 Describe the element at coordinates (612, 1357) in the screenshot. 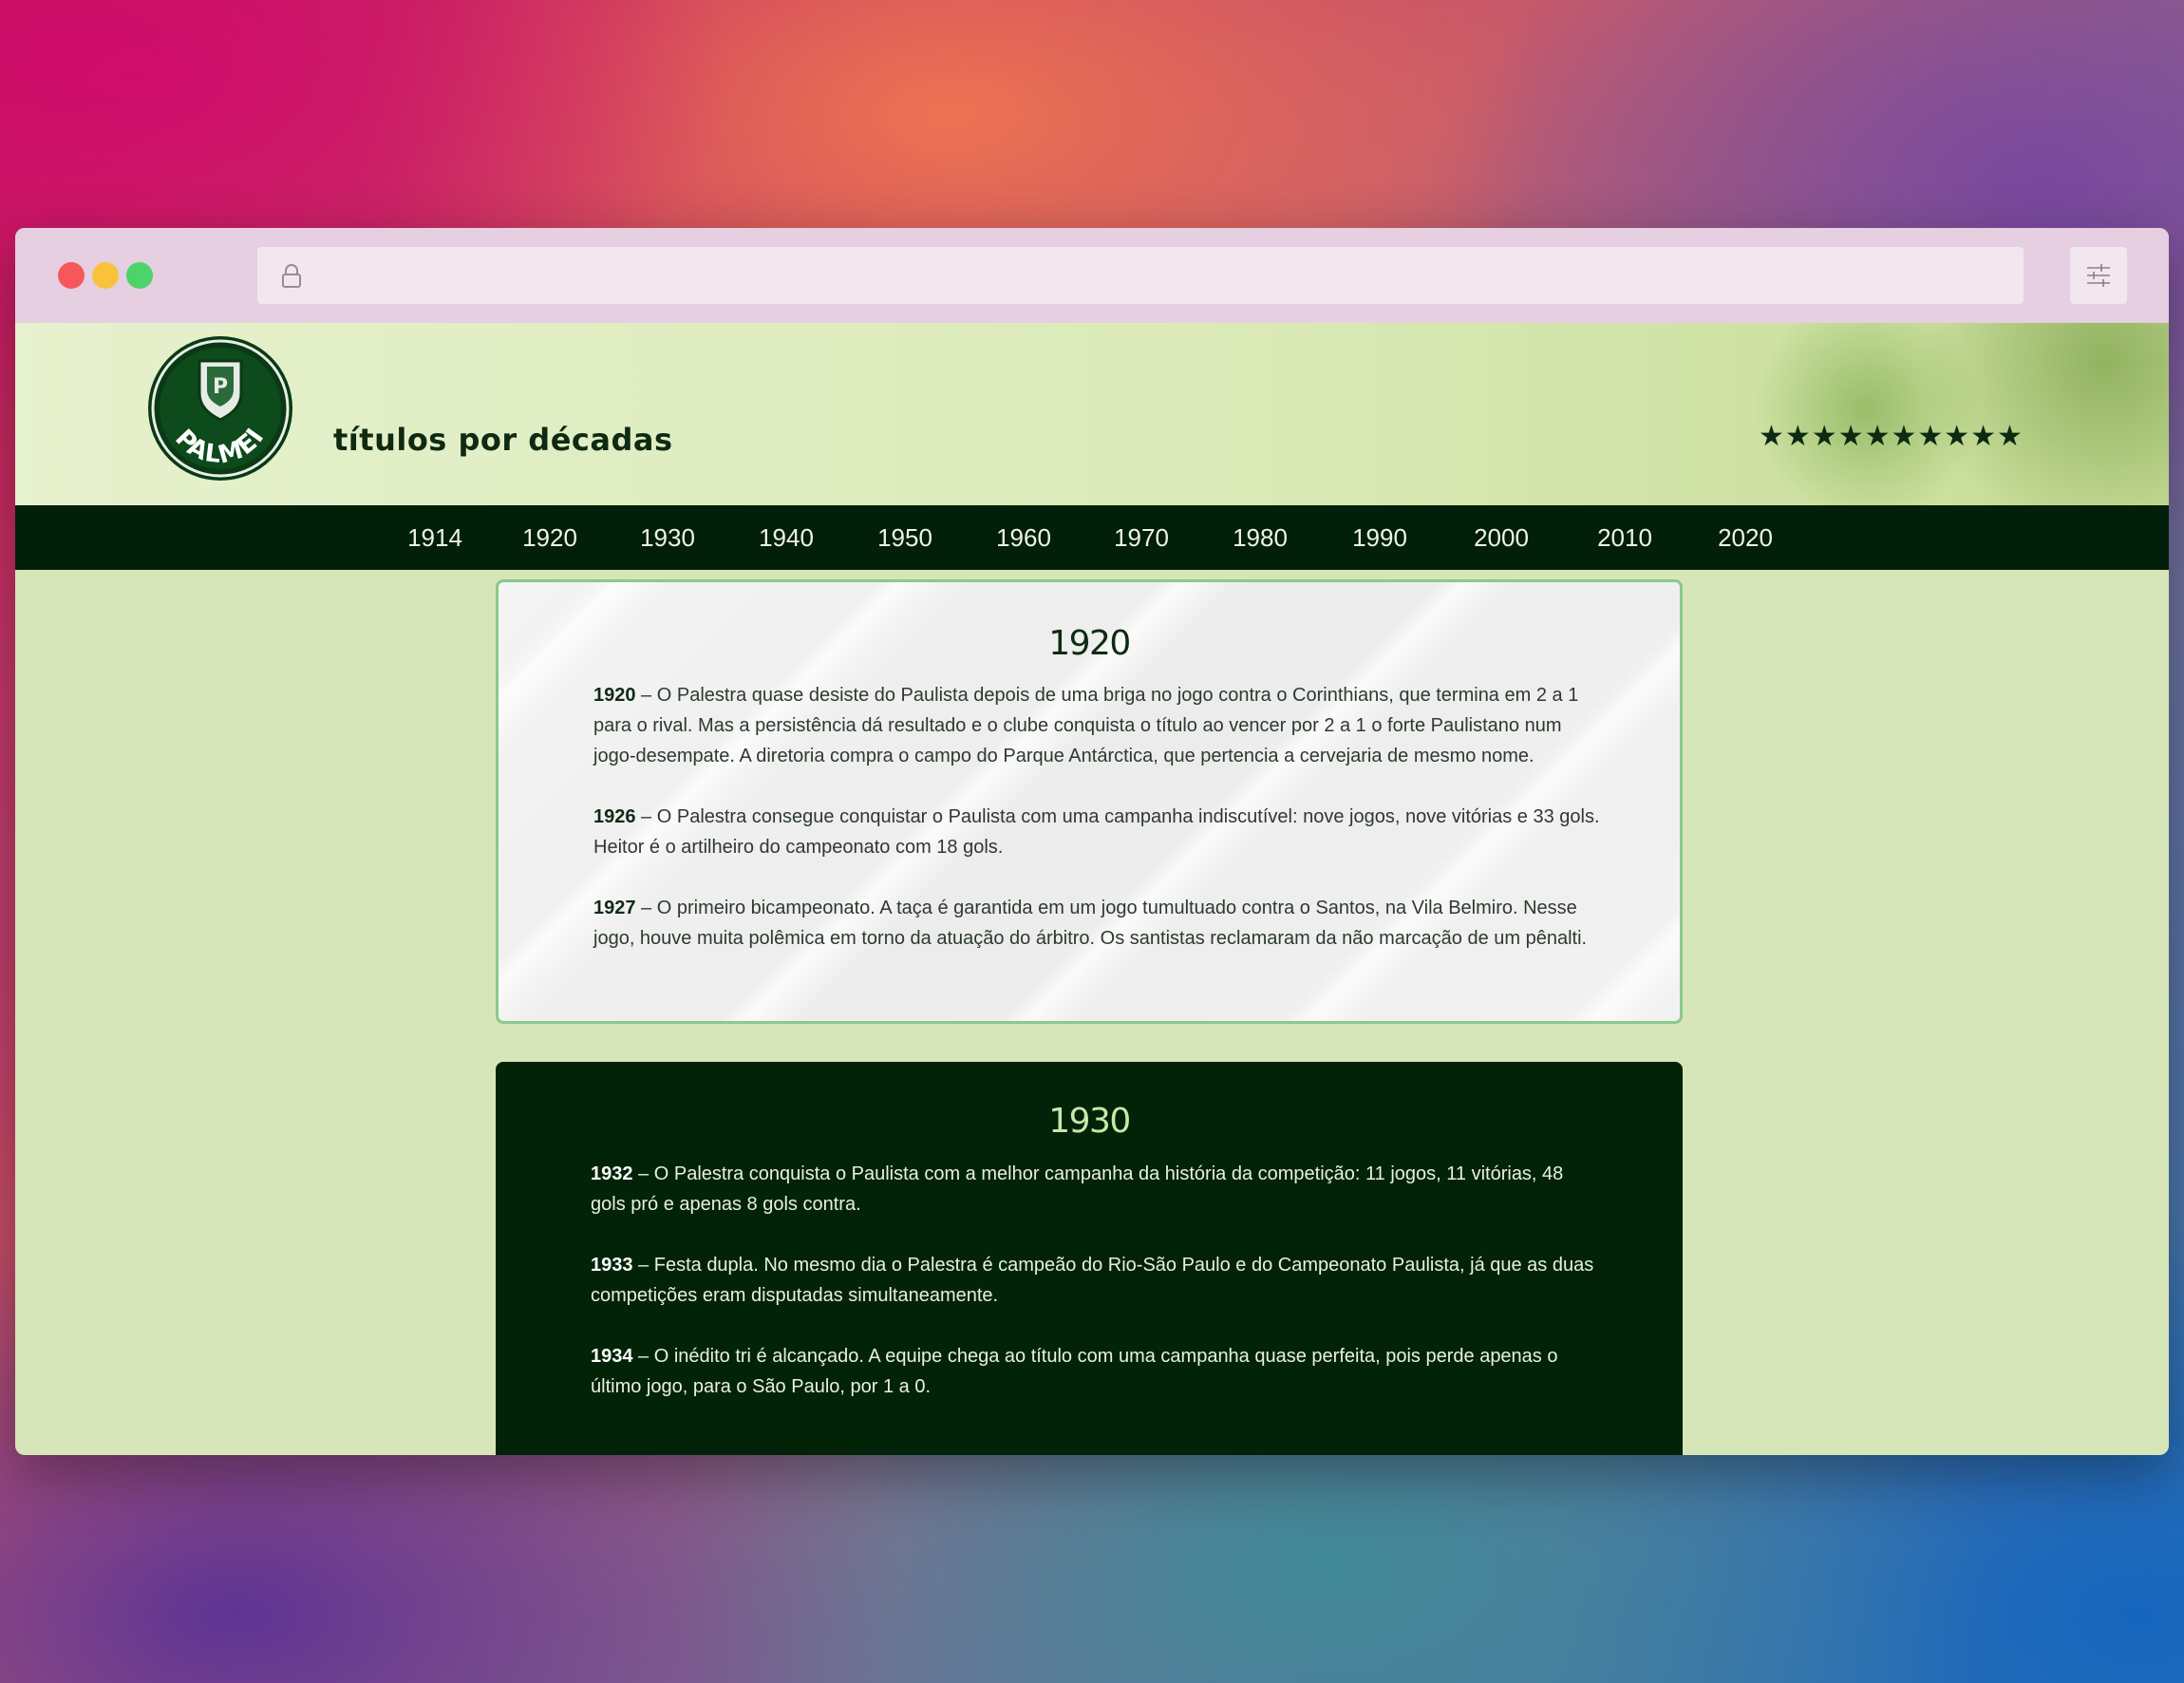

I see `entry-year: 1934` at that location.